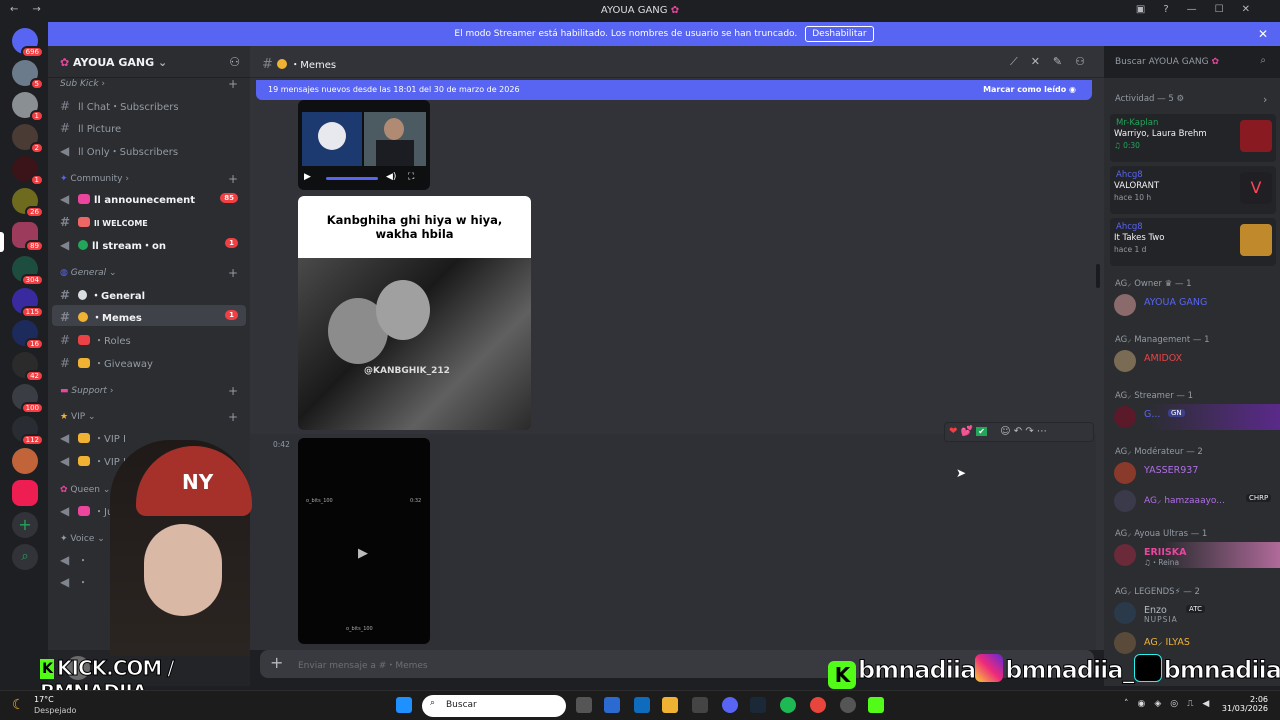 The height and width of the screenshot is (720, 1280). Describe the element at coordinates (28, 43) in the screenshot. I see `direct-messages-icon: 696` at that location.